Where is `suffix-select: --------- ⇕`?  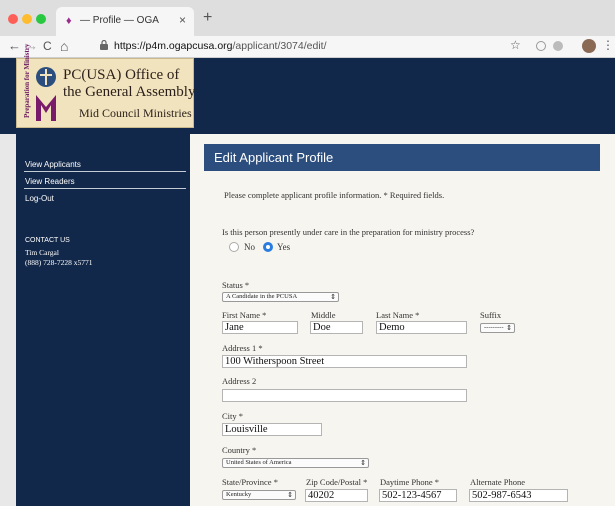 suffix-select: --------- ⇕ is located at coordinates (497, 328).